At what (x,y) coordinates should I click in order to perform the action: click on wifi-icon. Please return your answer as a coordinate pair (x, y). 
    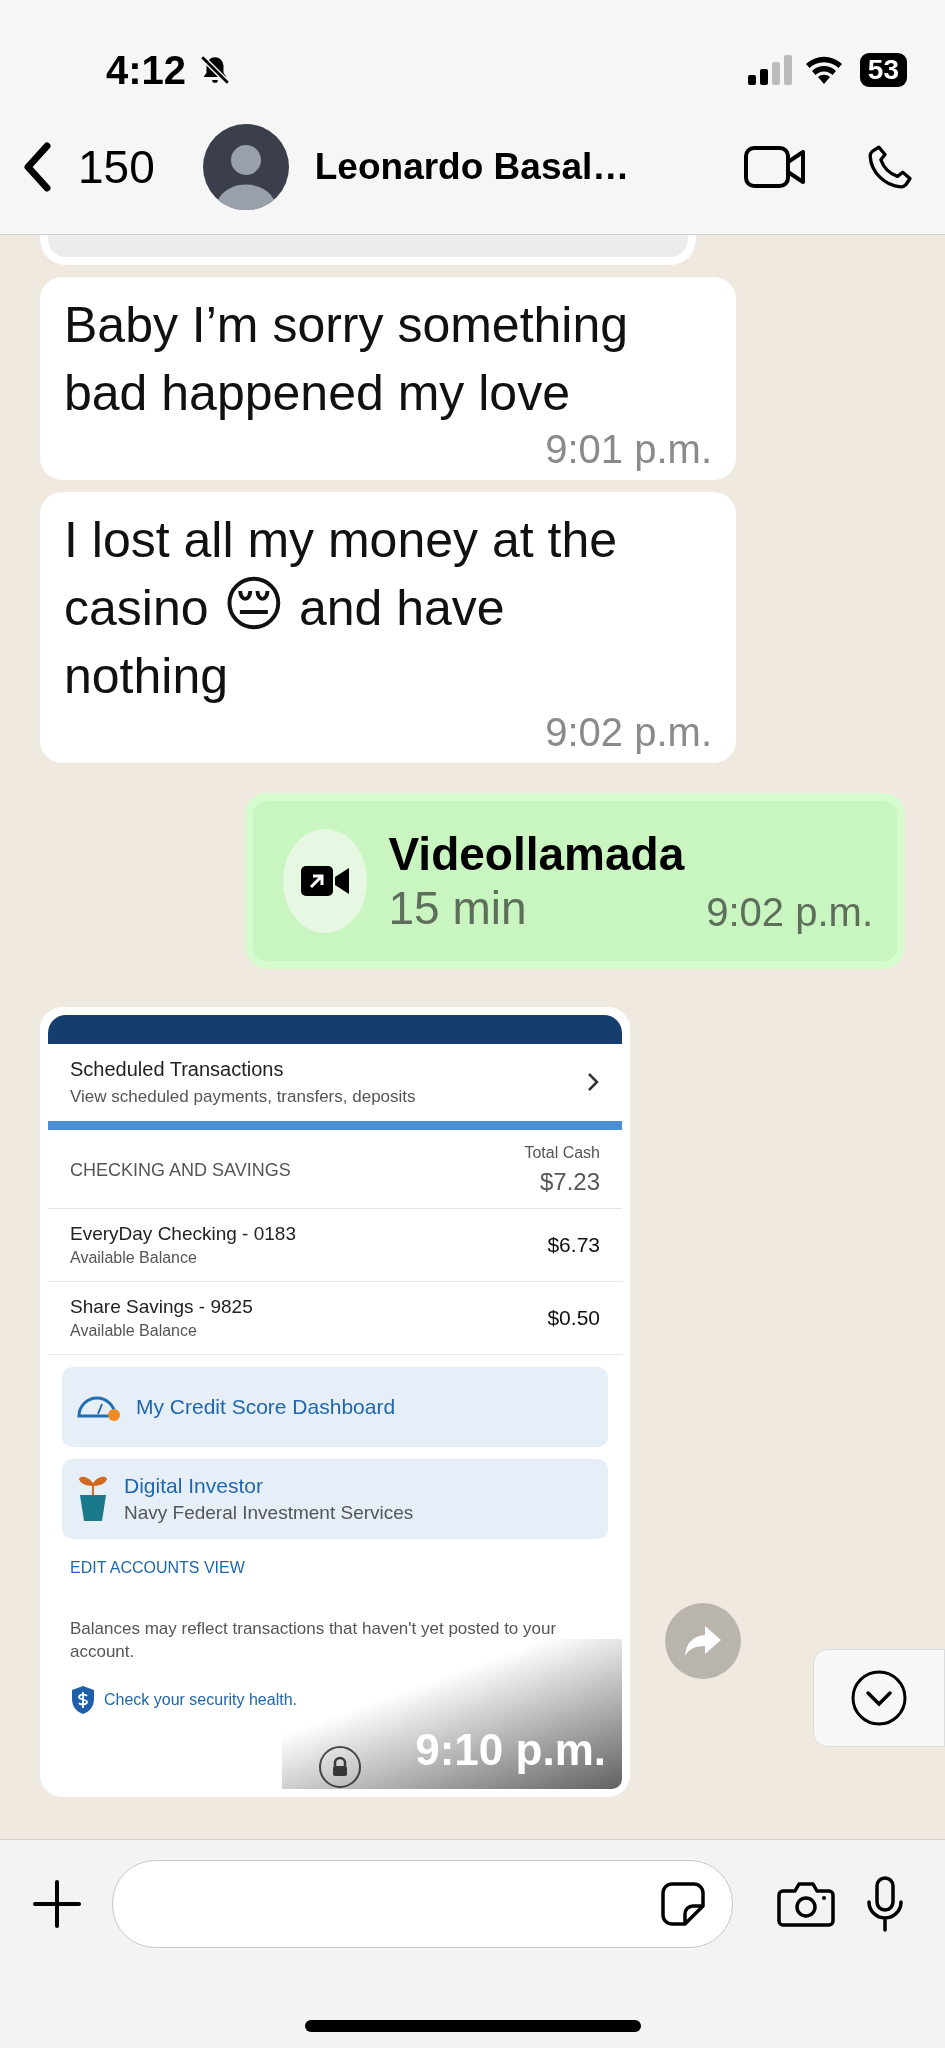
    Looking at the image, I should click on (823, 70).